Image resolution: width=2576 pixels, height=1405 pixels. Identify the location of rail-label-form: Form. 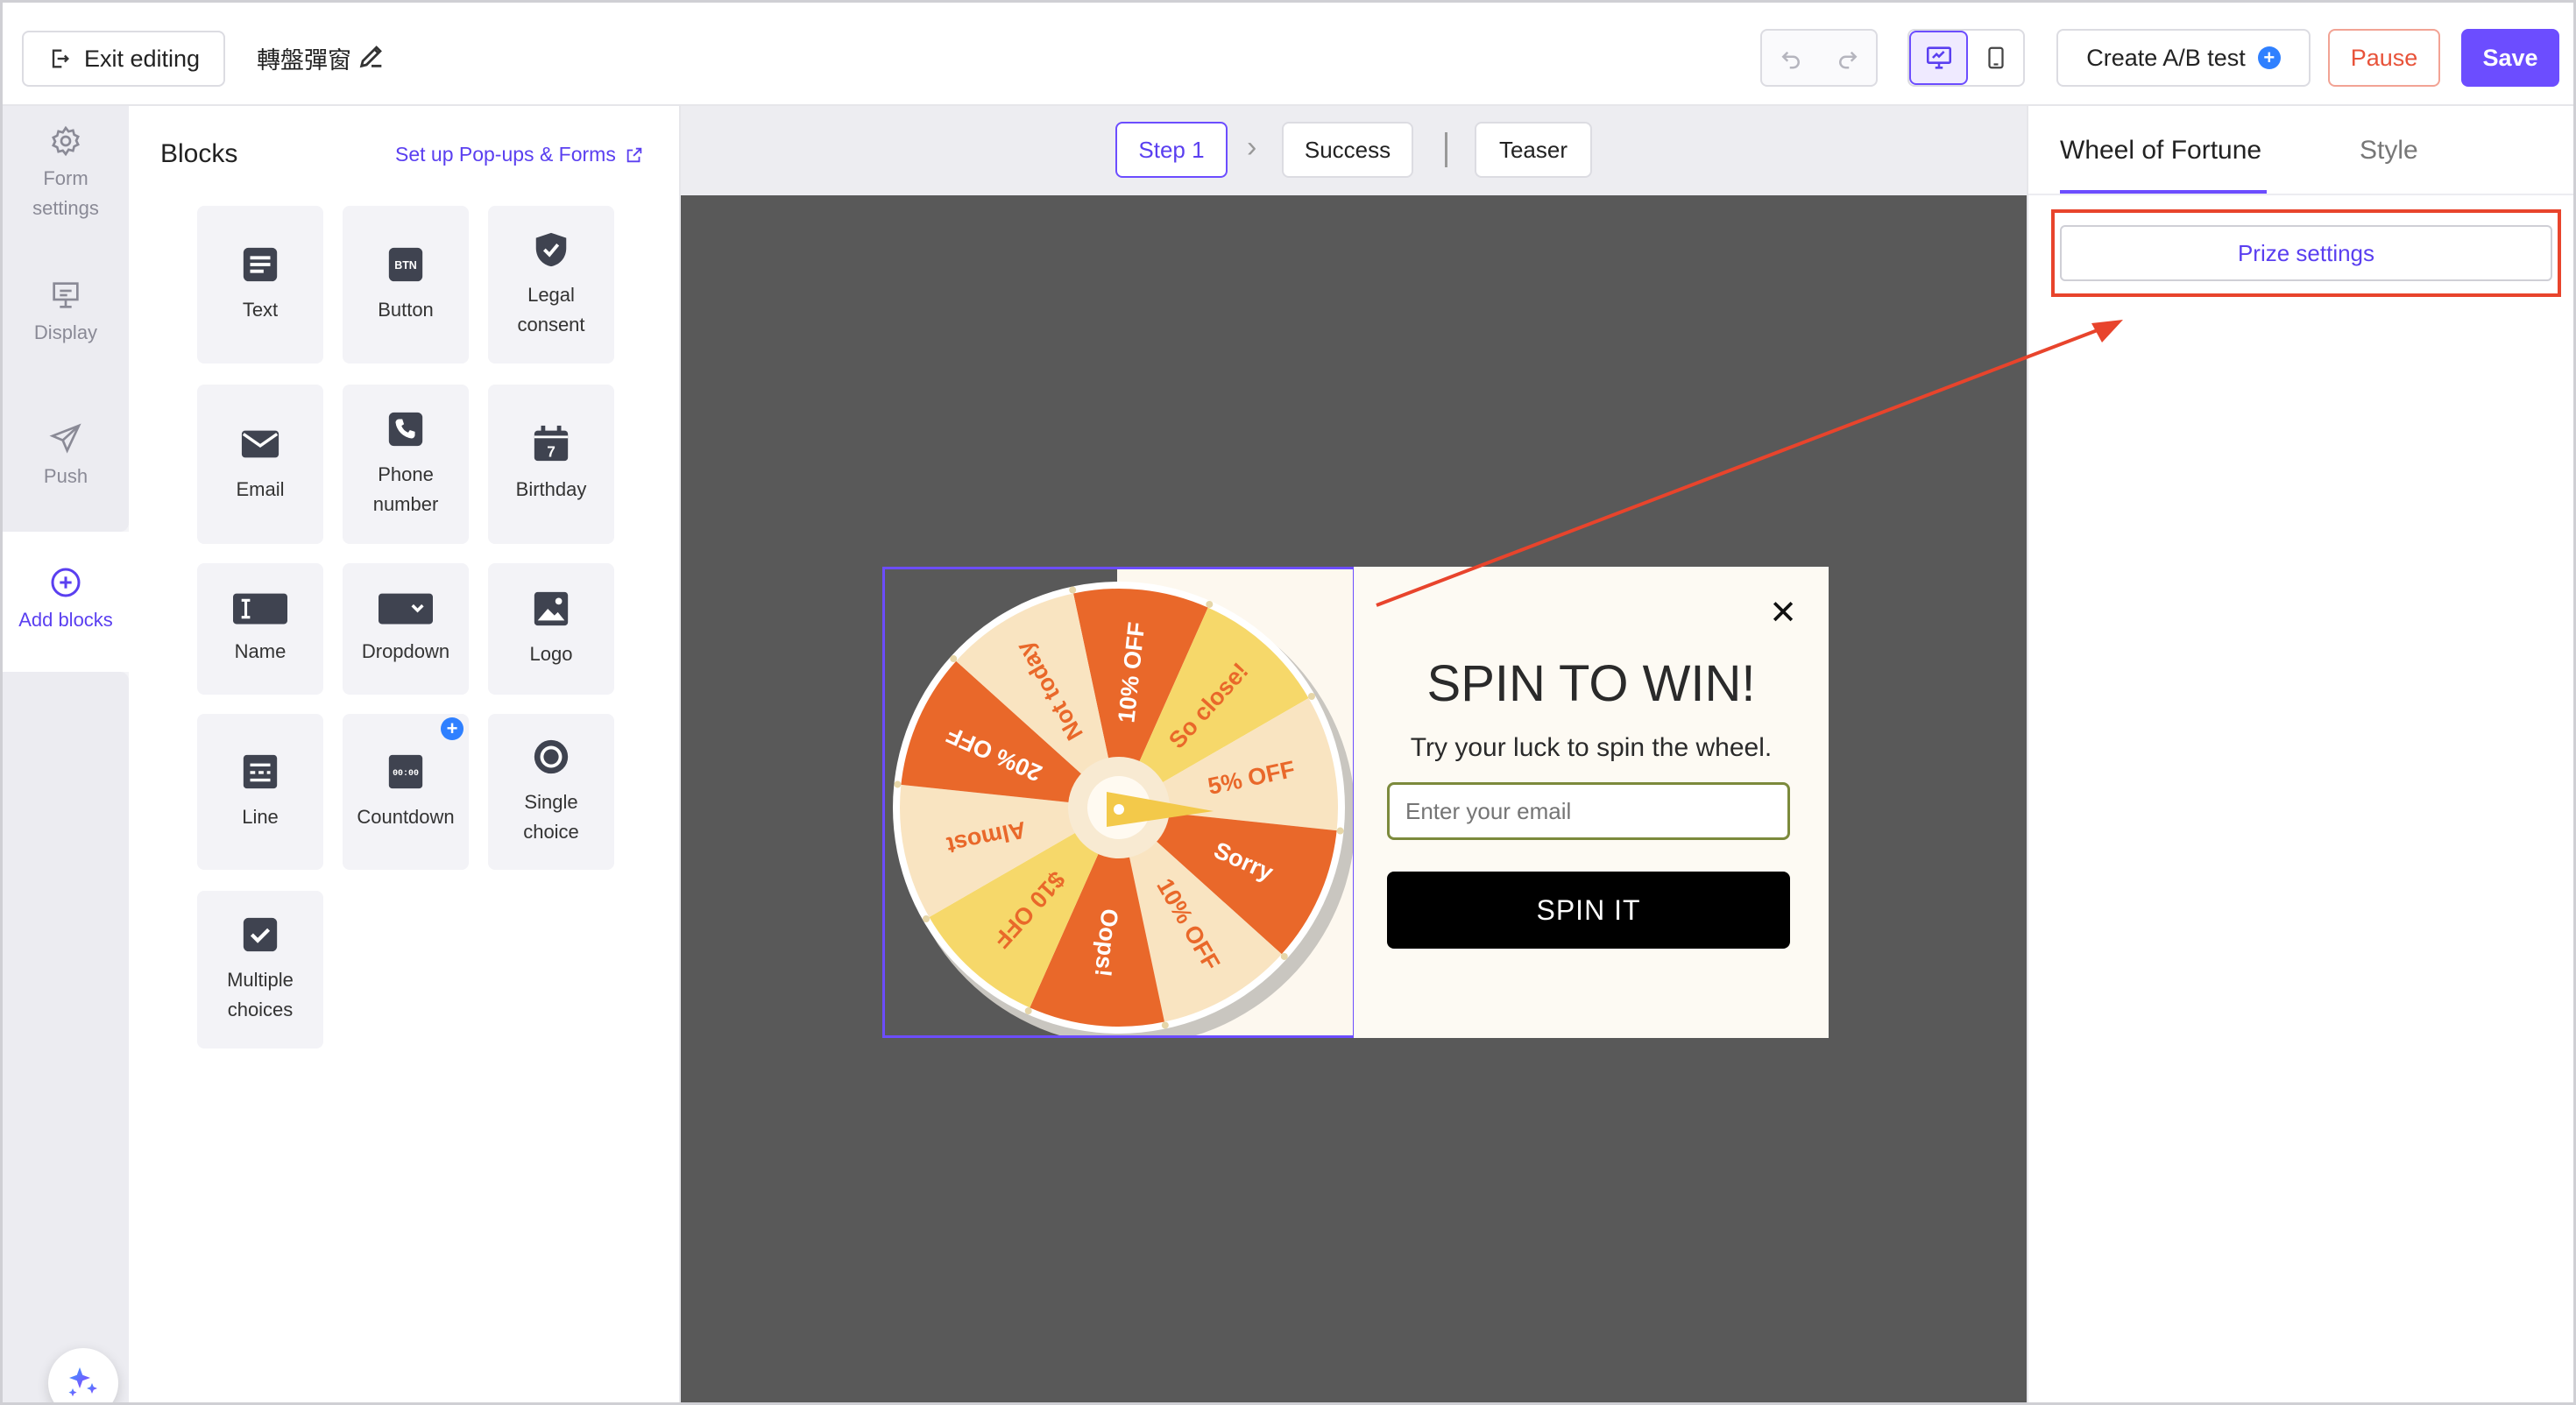
(65, 178).